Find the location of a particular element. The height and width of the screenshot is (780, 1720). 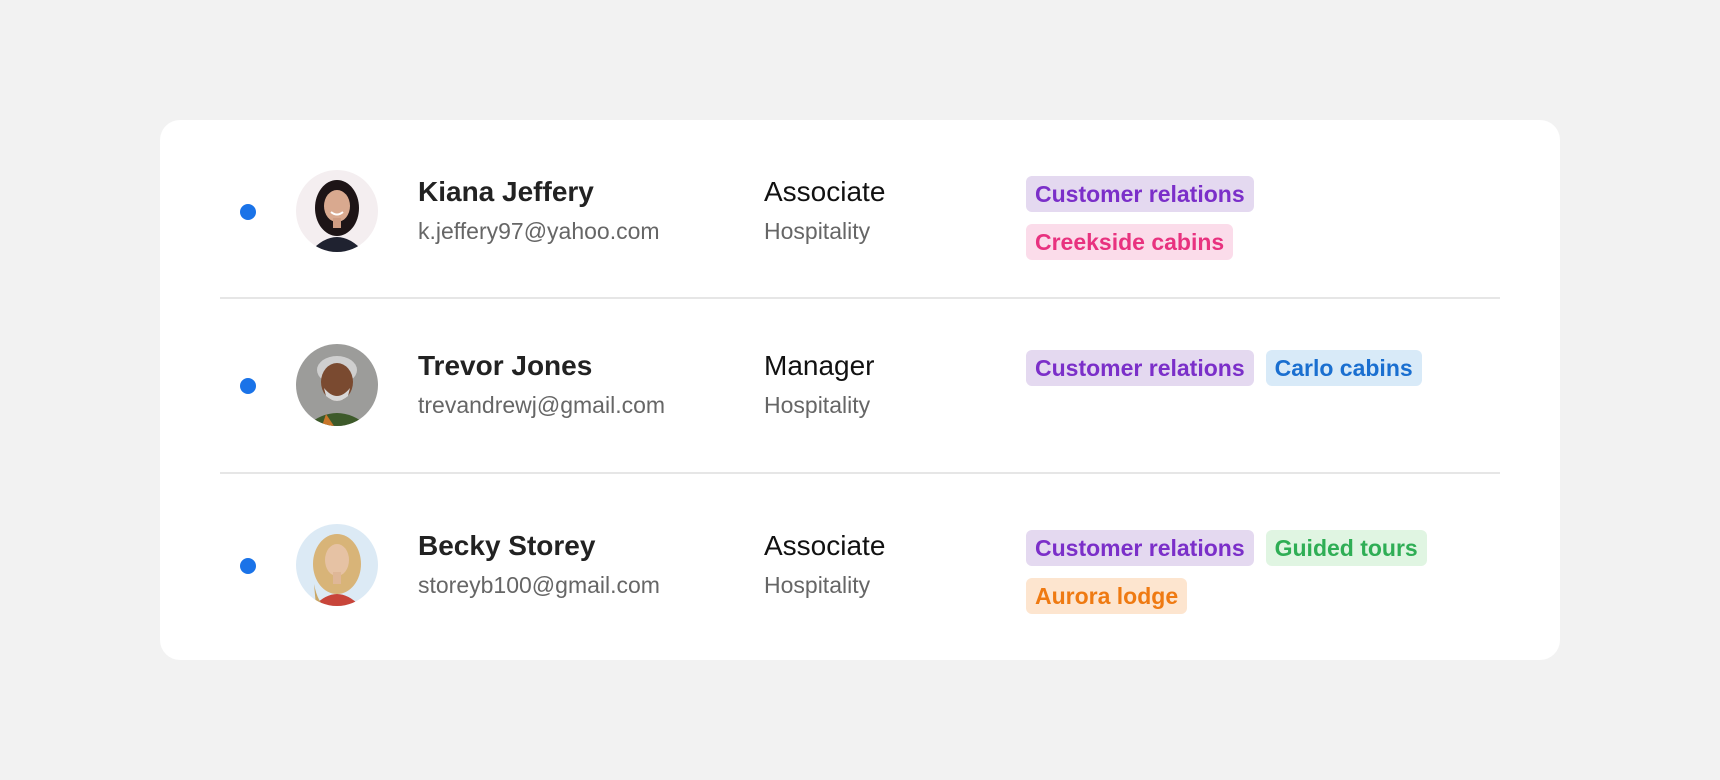

member-email: storeyb100@gmail.com is located at coordinates (539, 585).